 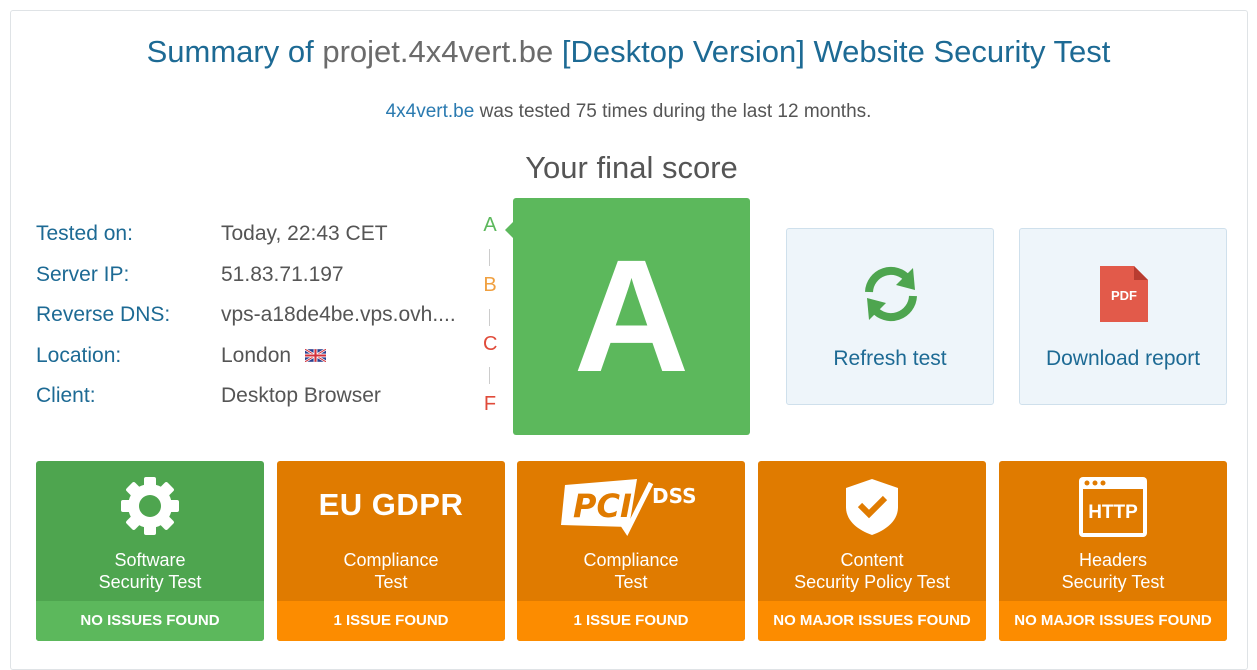 What do you see at coordinates (872, 582) in the screenshot?
I see `test-card-title-line2: Security Policy Test` at bounding box center [872, 582].